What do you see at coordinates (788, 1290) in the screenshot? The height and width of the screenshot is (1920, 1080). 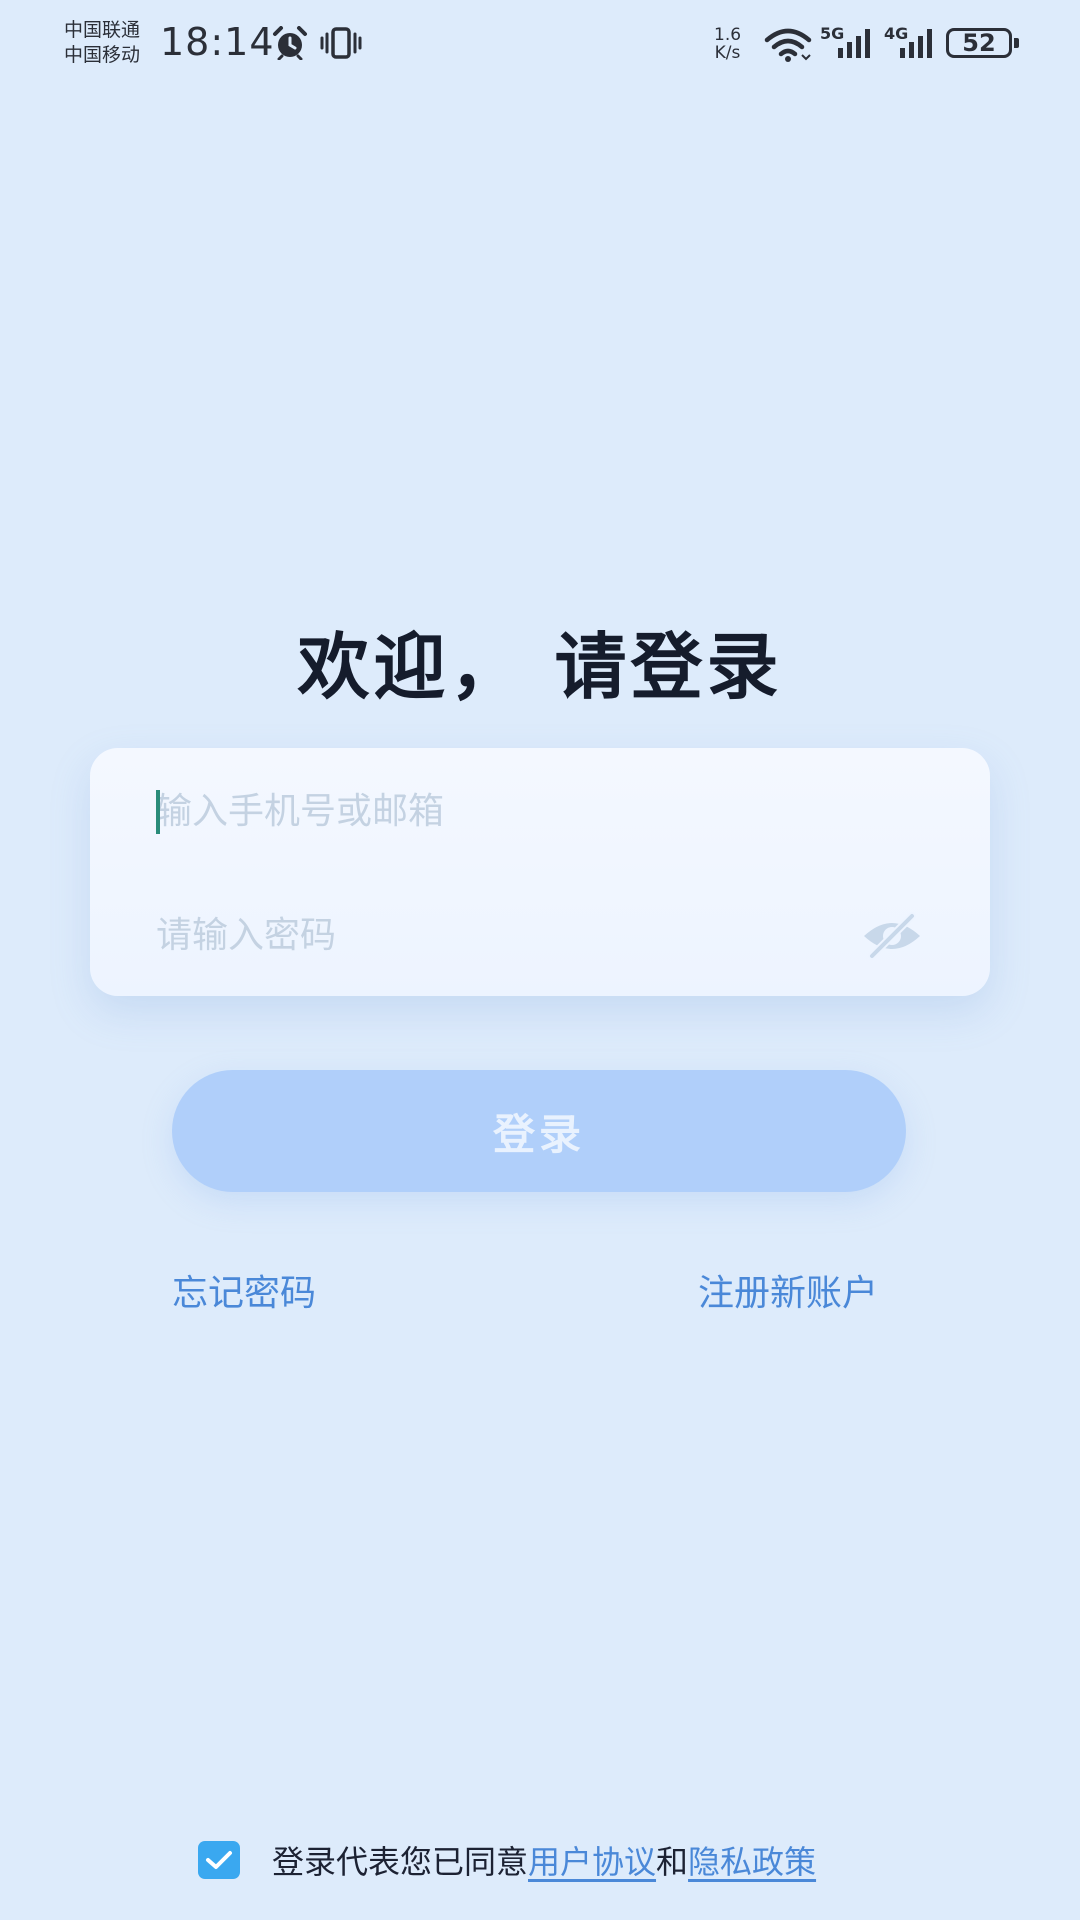 I see `register-link: 注册新账户` at bounding box center [788, 1290].